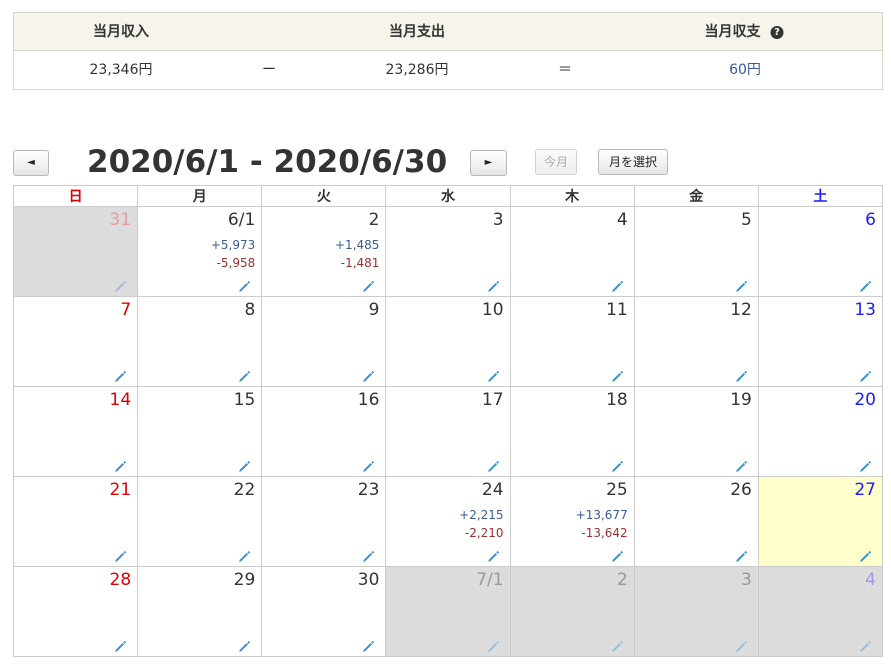 The height and width of the screenshot is (667, 891). I want to click on calendar-day-cell: 28, so click(75, 611).